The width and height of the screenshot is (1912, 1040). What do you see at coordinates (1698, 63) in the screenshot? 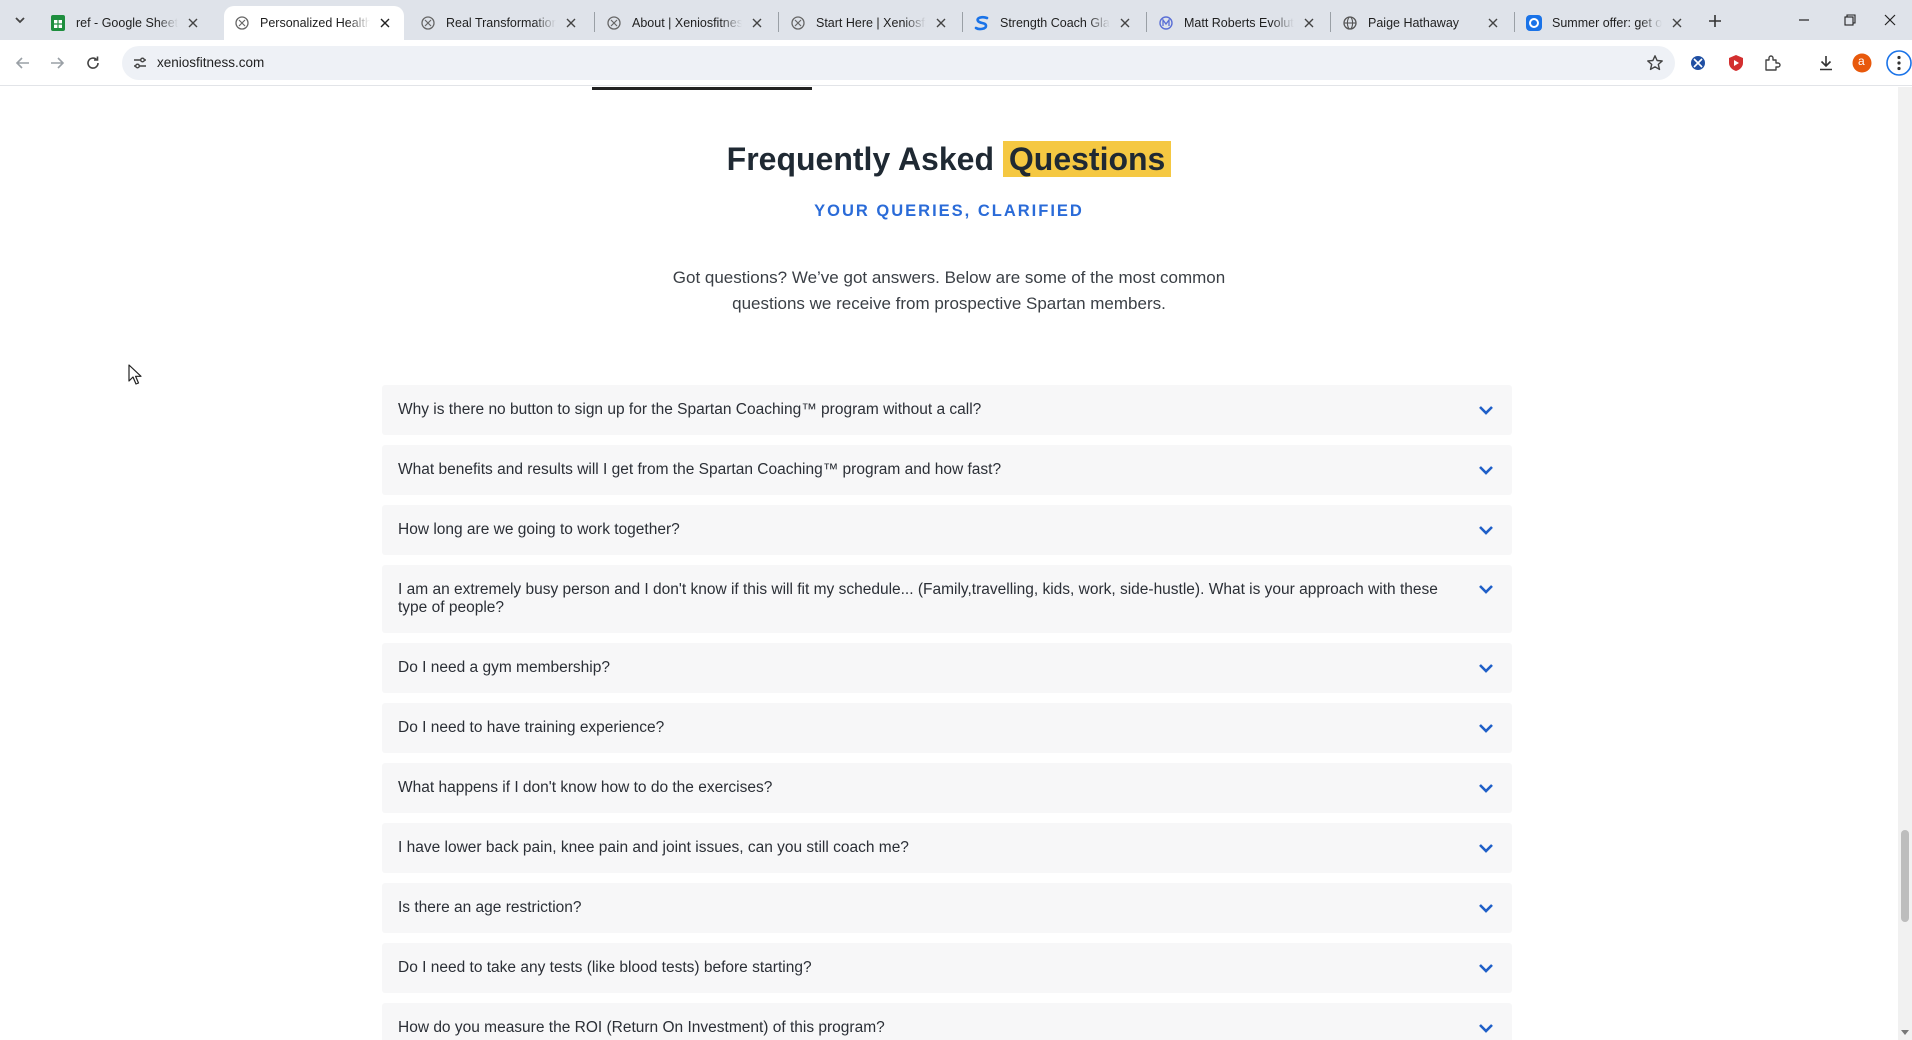
I see `extension-globe-icon` at bounding box center [1698, 63].